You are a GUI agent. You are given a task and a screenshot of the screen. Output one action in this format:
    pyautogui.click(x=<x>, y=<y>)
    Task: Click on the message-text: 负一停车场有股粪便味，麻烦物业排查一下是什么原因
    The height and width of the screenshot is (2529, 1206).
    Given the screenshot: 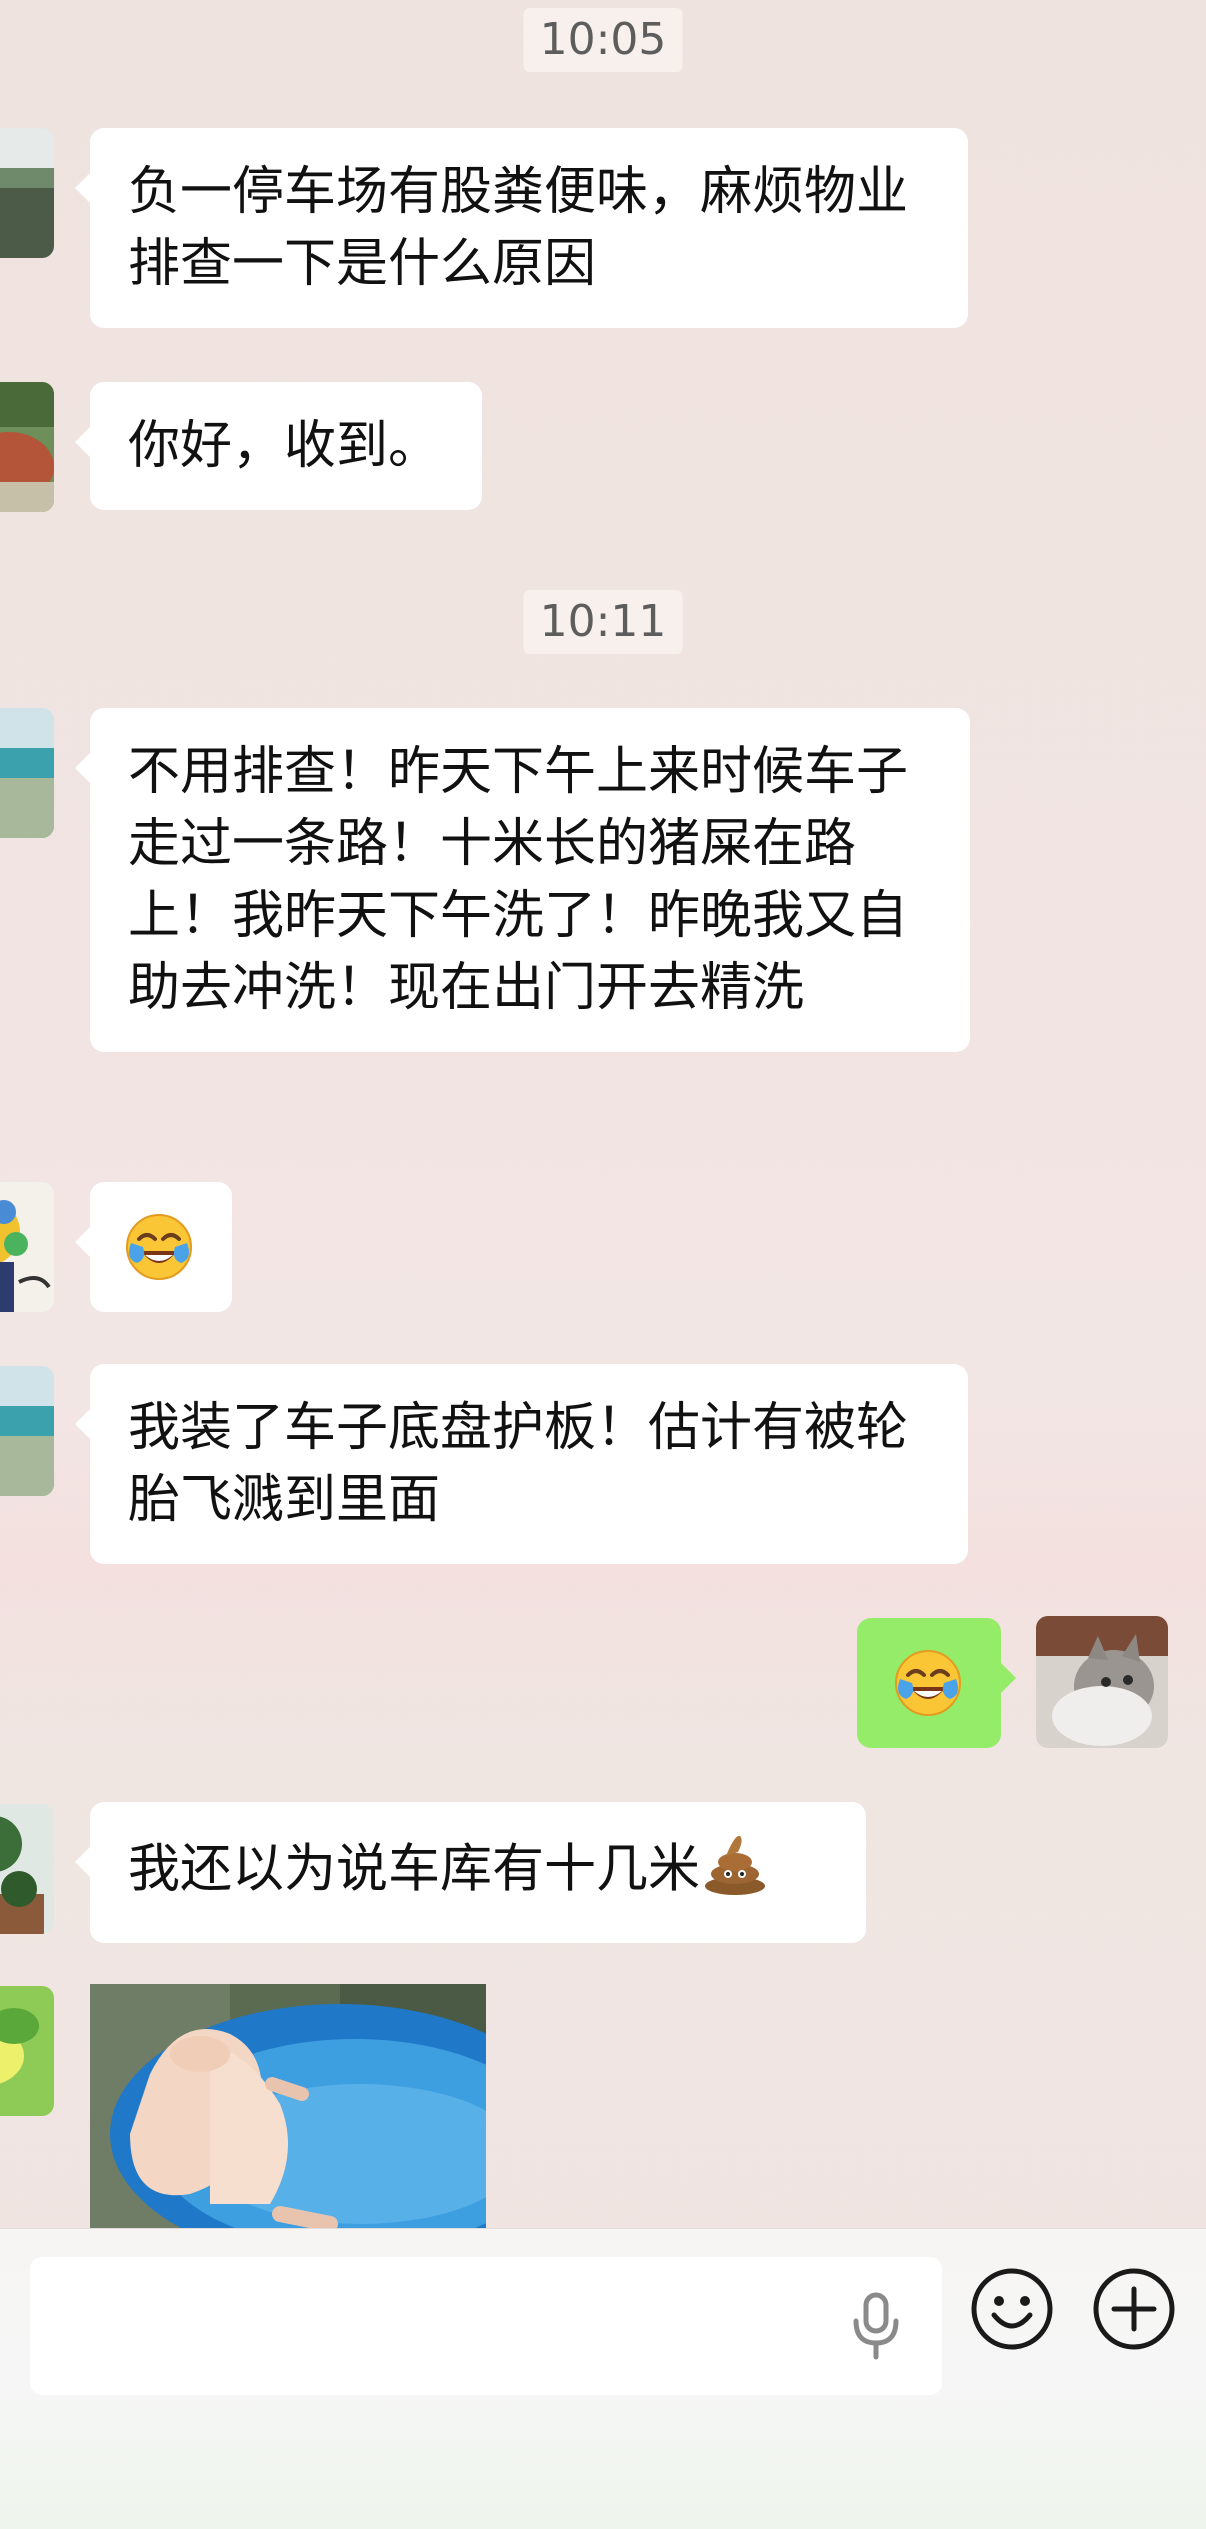 What is the action you would take?
    pyautogui.click(x=518, y=228)
    